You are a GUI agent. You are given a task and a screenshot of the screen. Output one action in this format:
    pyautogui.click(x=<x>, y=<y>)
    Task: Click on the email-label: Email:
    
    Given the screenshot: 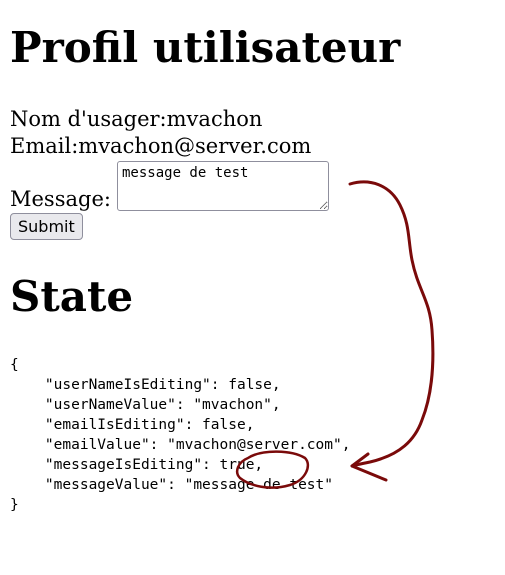 What is the action you would take?
    pyautogui.click(x=44, y=146)
    